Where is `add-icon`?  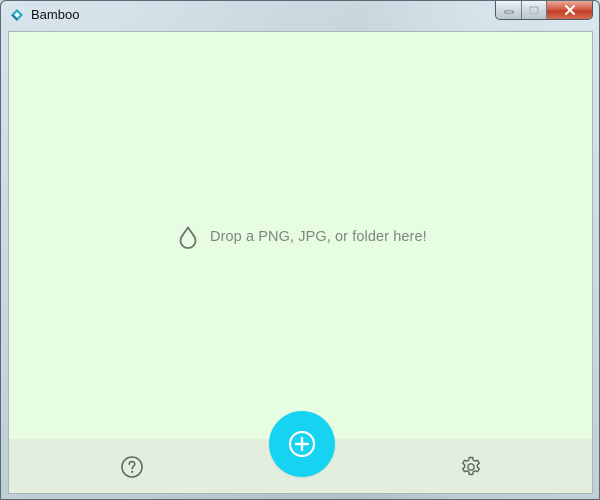 add-icon is located at coordinates (302, 444).